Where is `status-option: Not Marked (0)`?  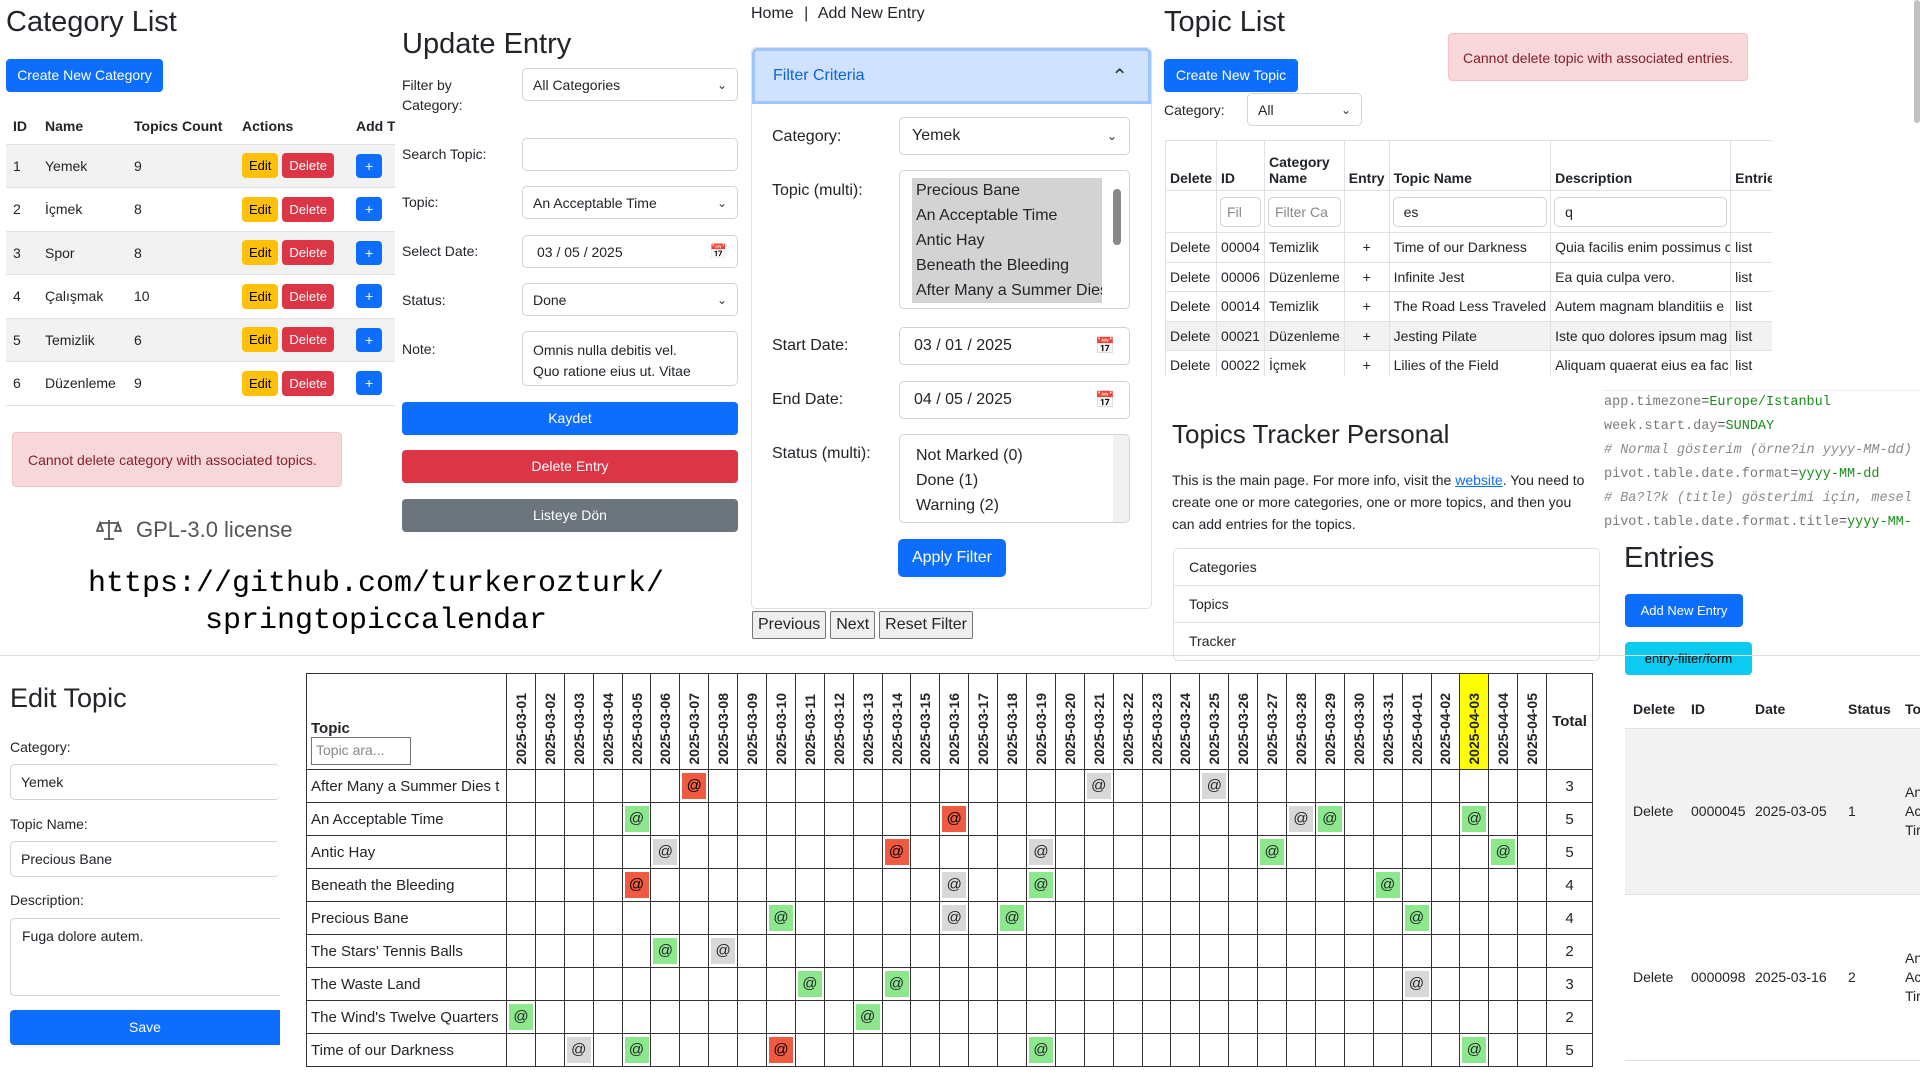
status-option: Not Marked (0) is located at coordinates (969, 455).